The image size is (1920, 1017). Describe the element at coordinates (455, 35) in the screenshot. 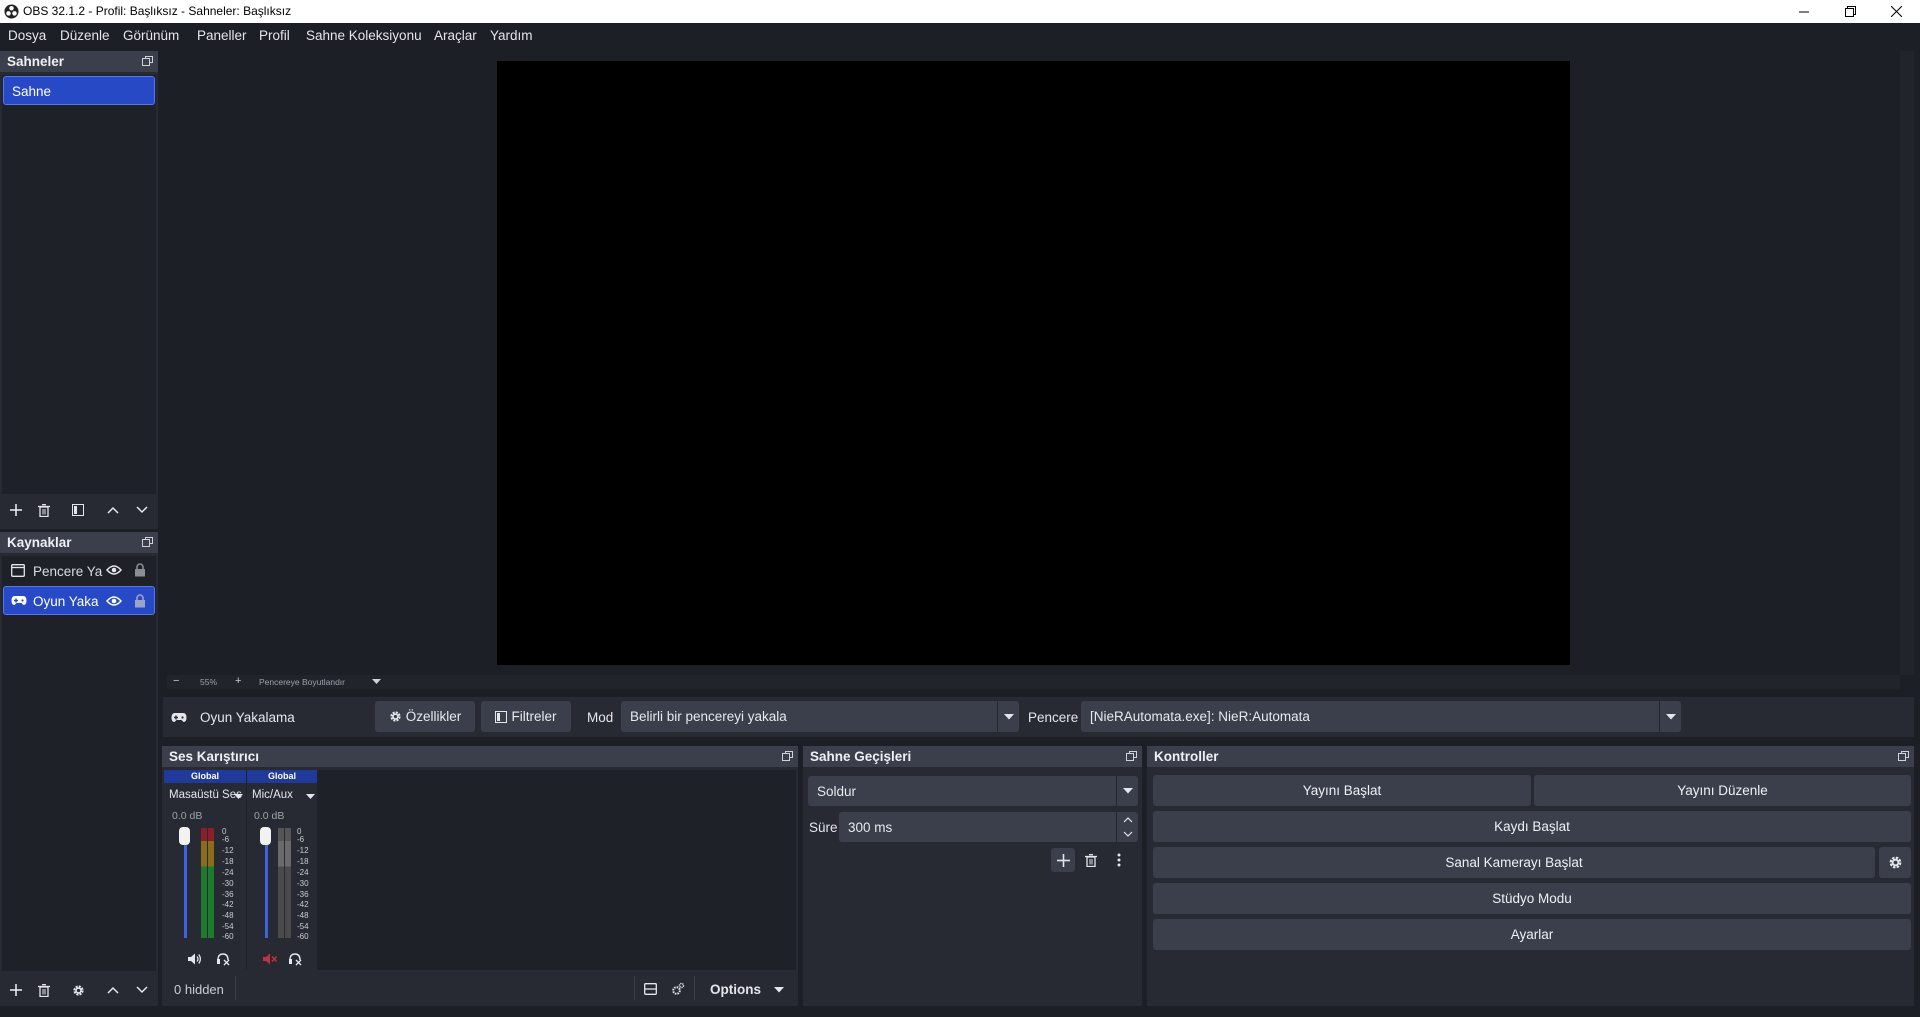

I see `menu-tools: Araçlar` at that location.